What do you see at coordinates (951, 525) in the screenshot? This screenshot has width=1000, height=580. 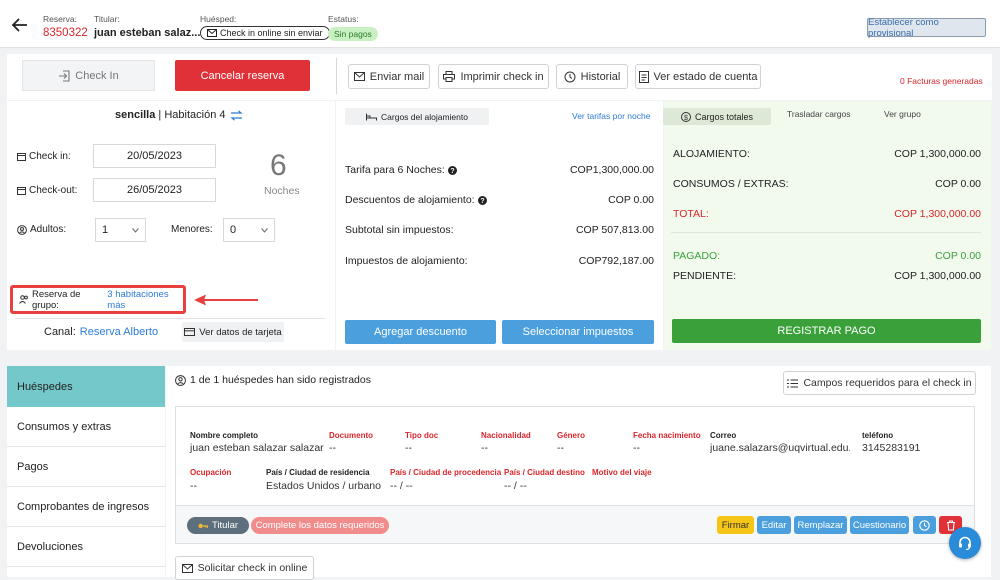 I see `trash-icon` at bounding box center [951, 525].